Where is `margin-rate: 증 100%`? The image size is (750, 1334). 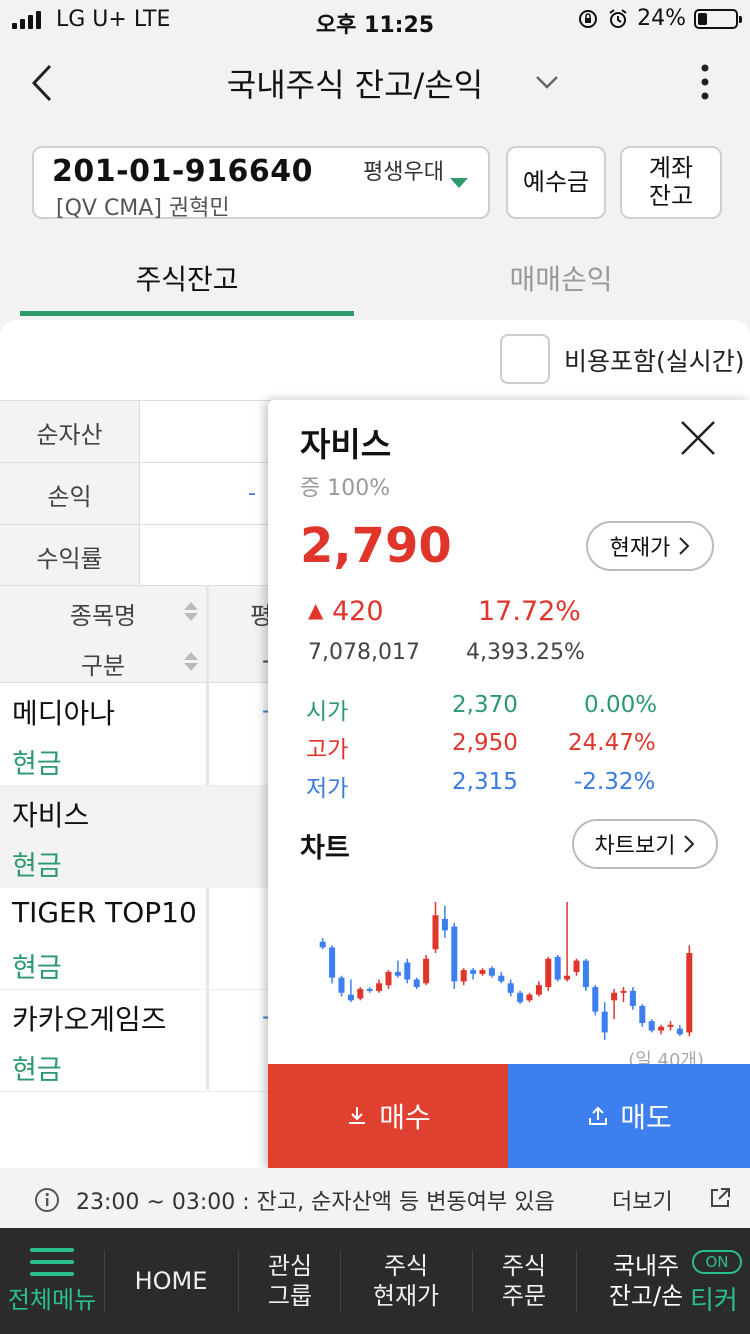
margin-rate: 증 100% is located at coordinates (345, 488).